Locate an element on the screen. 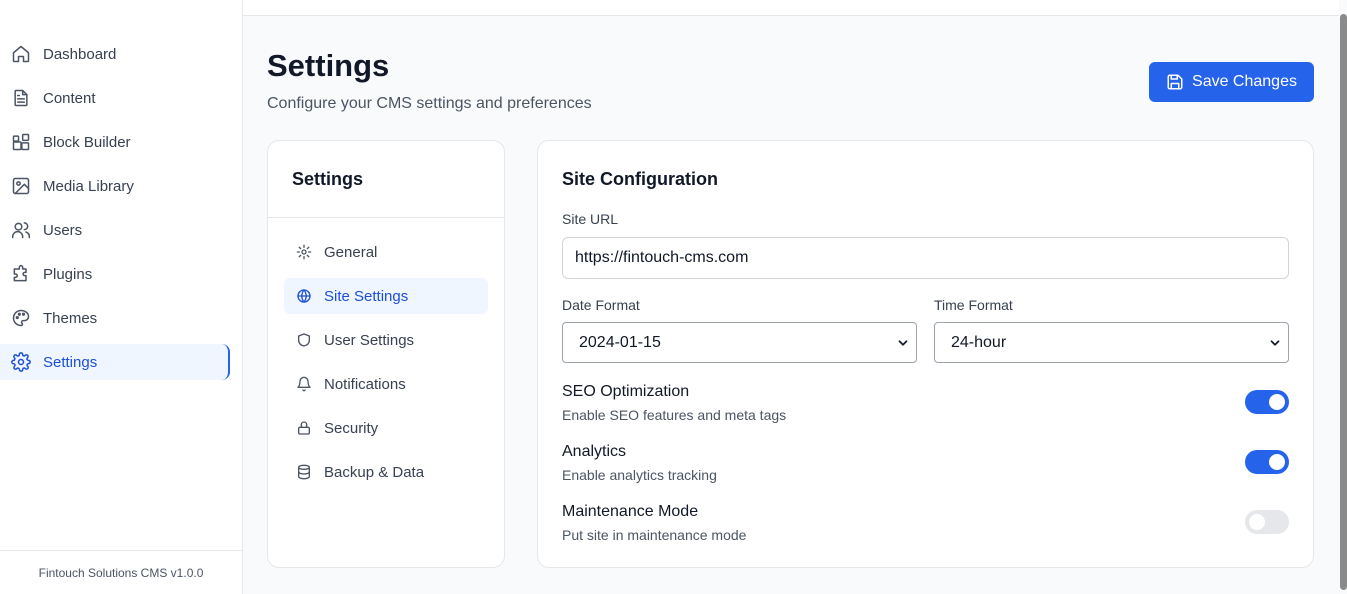 The image size is (1347, 594). subnav-item-label: Backup & Data is located at coordinates (374, 472).